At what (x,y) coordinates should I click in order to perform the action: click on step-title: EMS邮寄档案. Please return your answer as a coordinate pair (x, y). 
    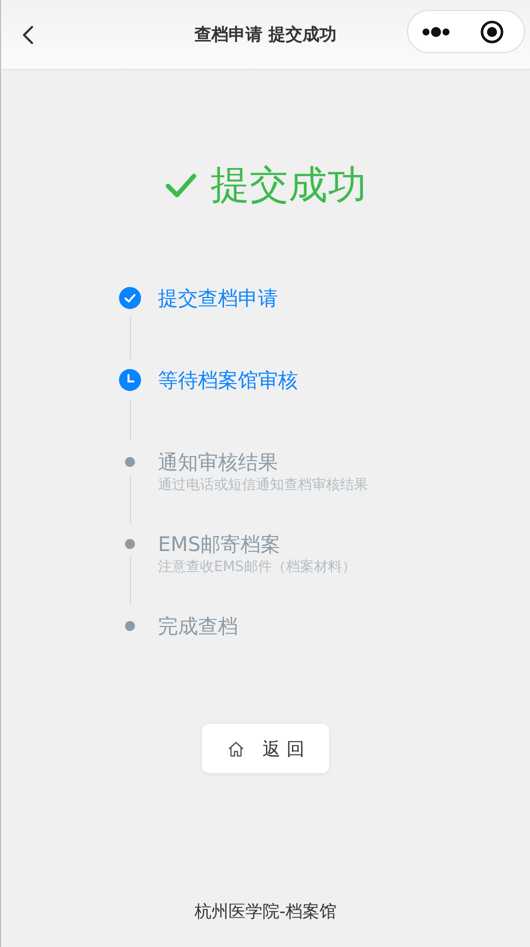
    Looking at the image, I should click on (220, 544).